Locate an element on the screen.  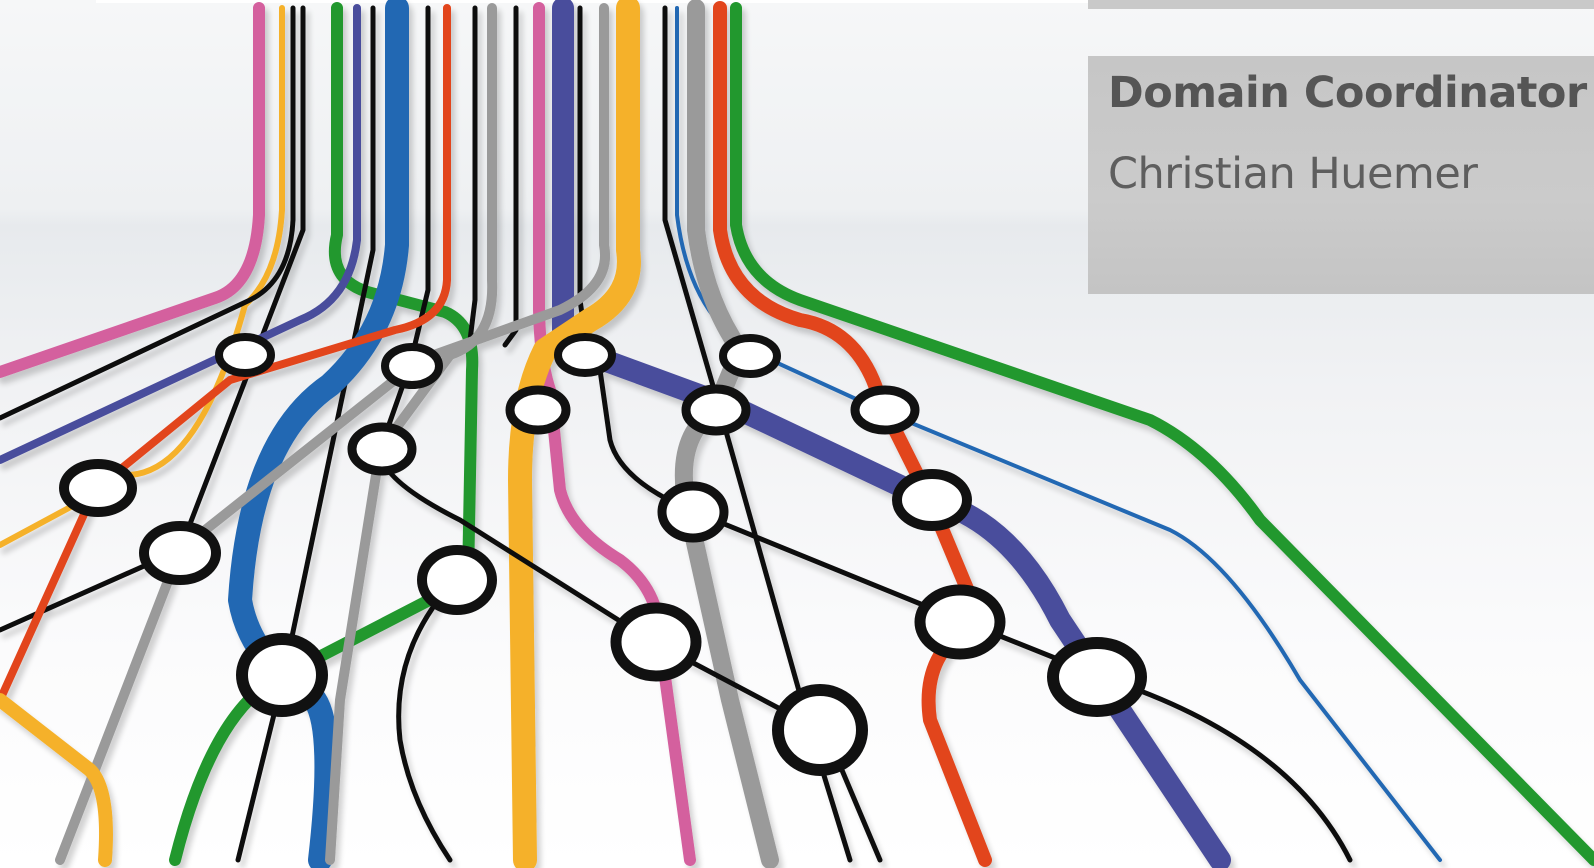
title-panel: Domain Coordinator Christian Huemer is located at coordinates (1341, 175).